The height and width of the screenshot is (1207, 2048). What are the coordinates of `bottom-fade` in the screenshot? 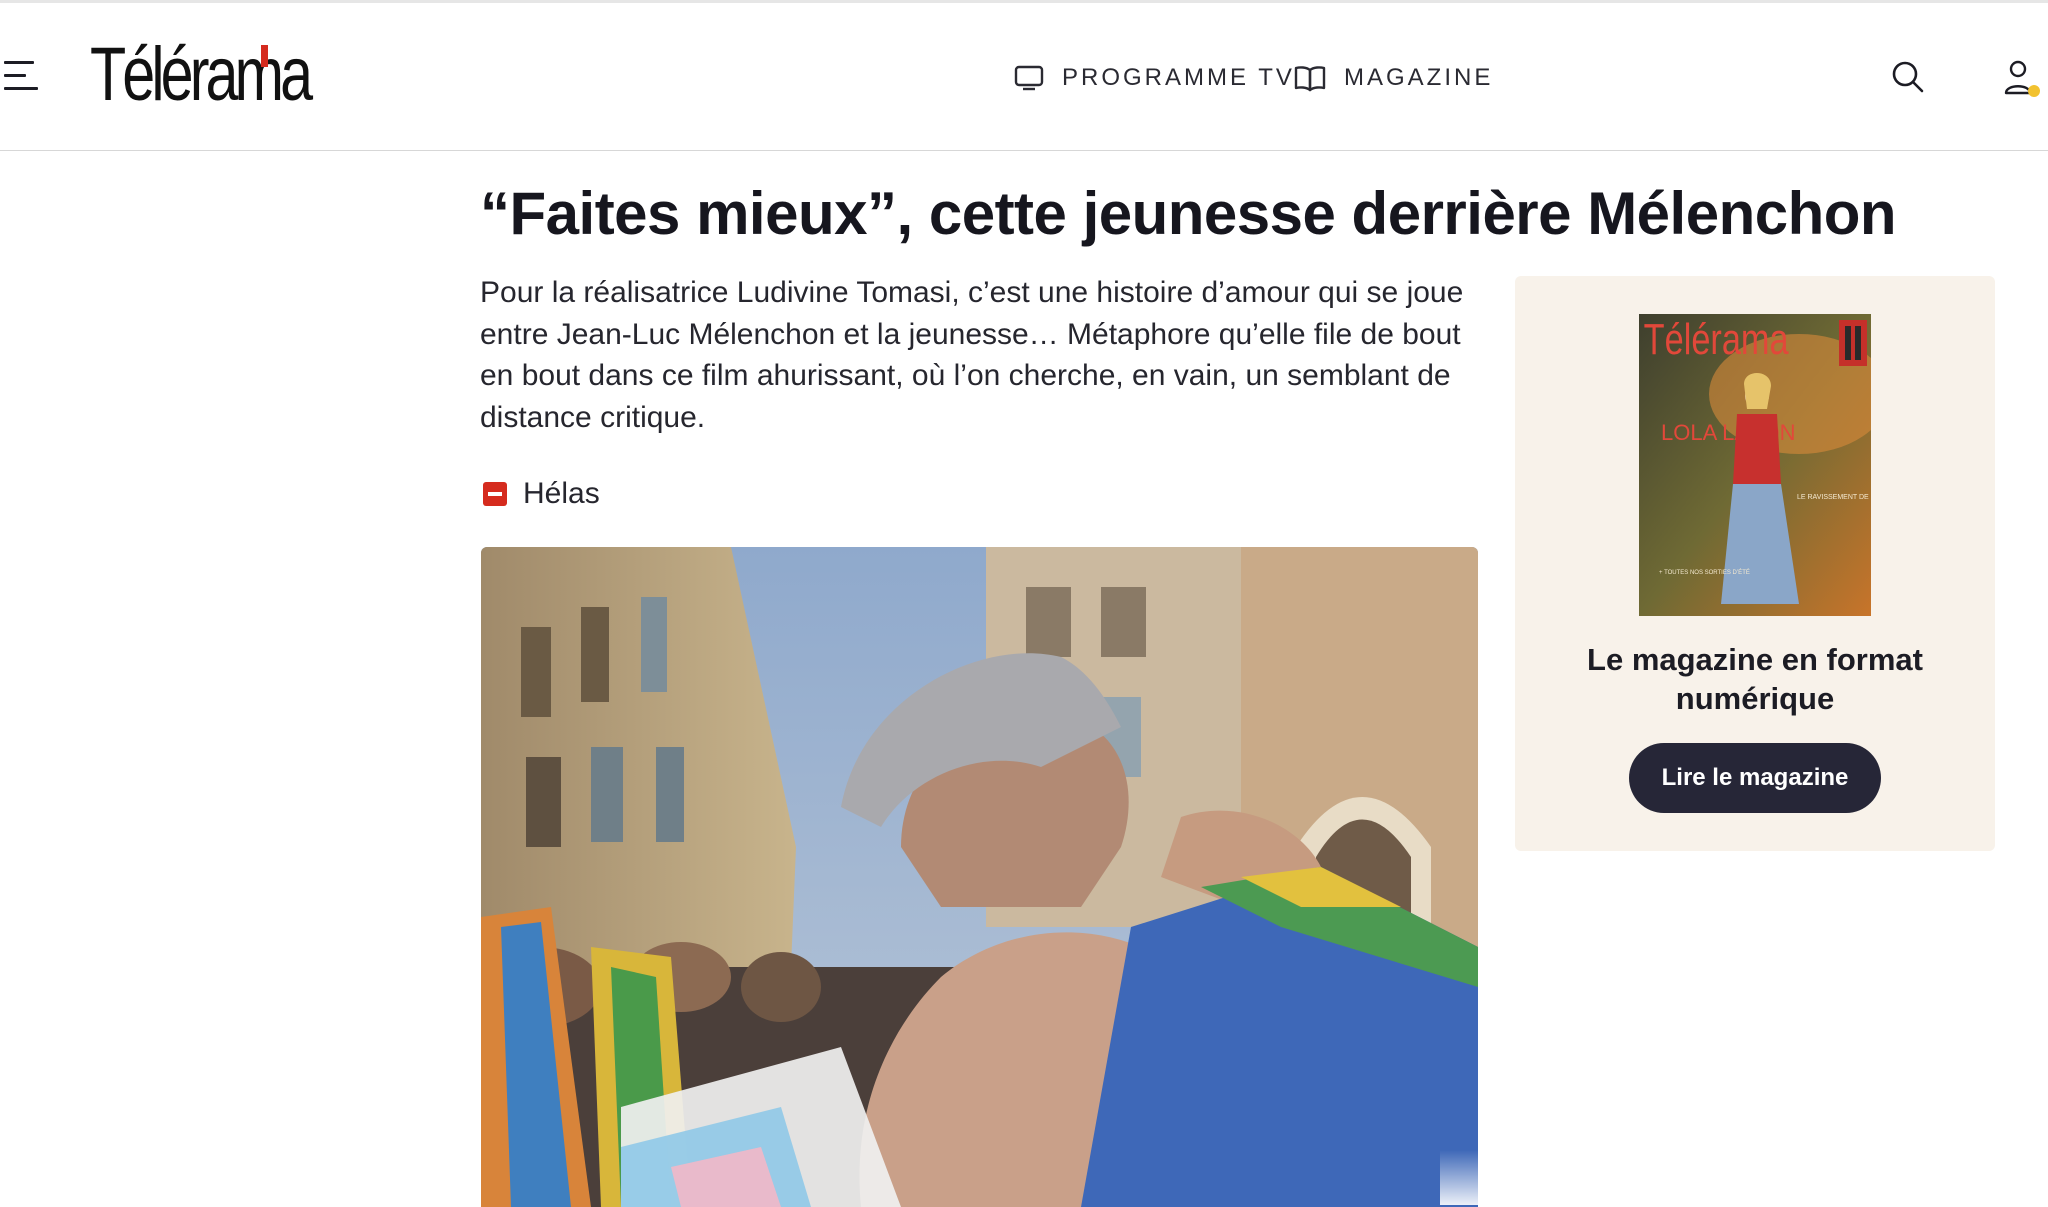 It's located at (1744, 1177).